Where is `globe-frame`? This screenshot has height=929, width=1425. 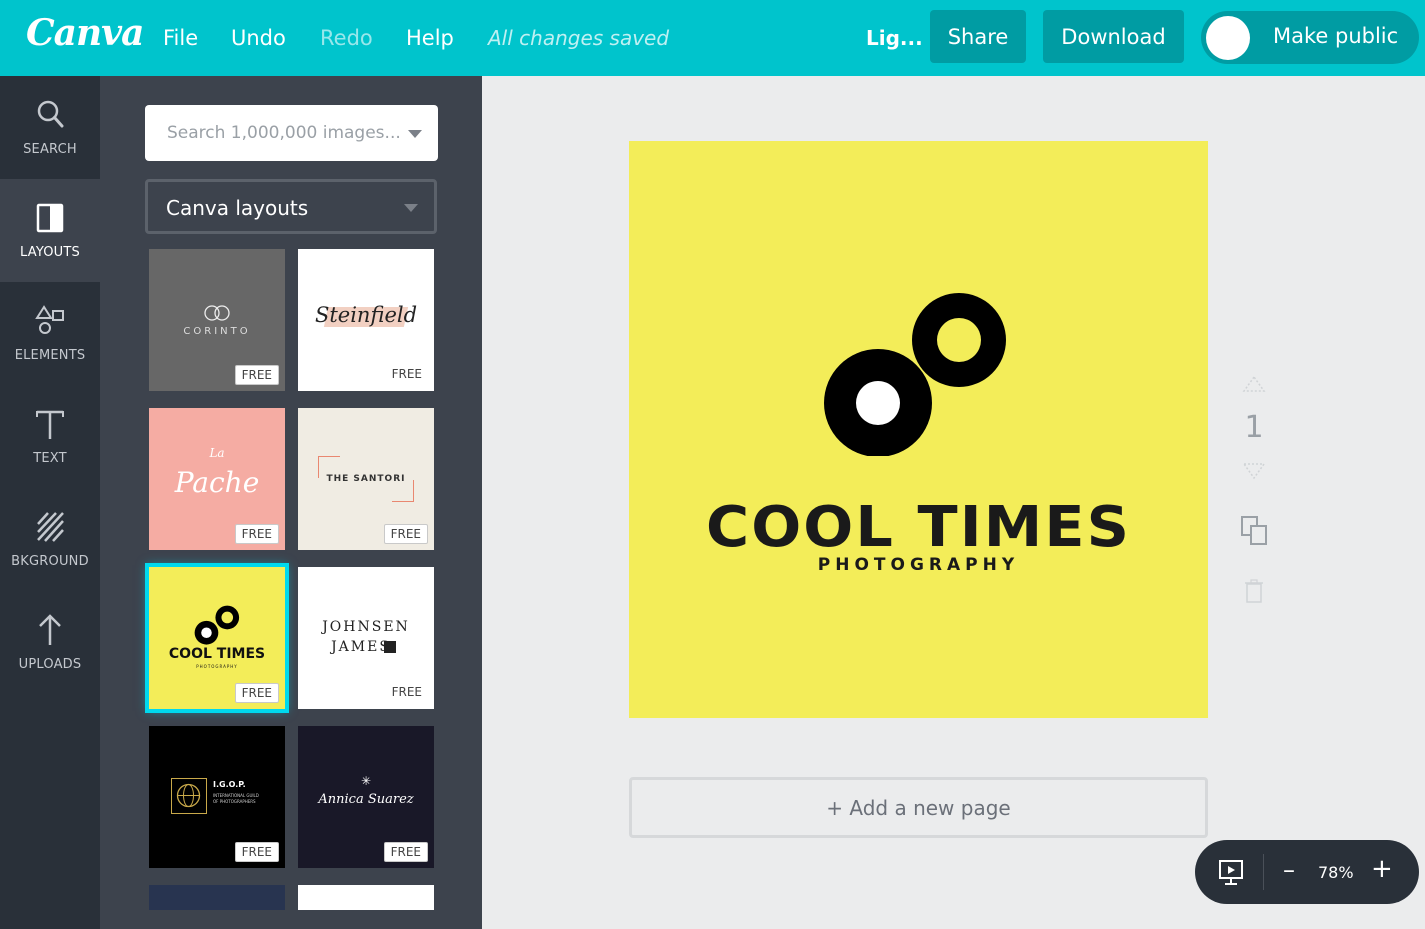 globe-frame is located at coordinates (189, 796).